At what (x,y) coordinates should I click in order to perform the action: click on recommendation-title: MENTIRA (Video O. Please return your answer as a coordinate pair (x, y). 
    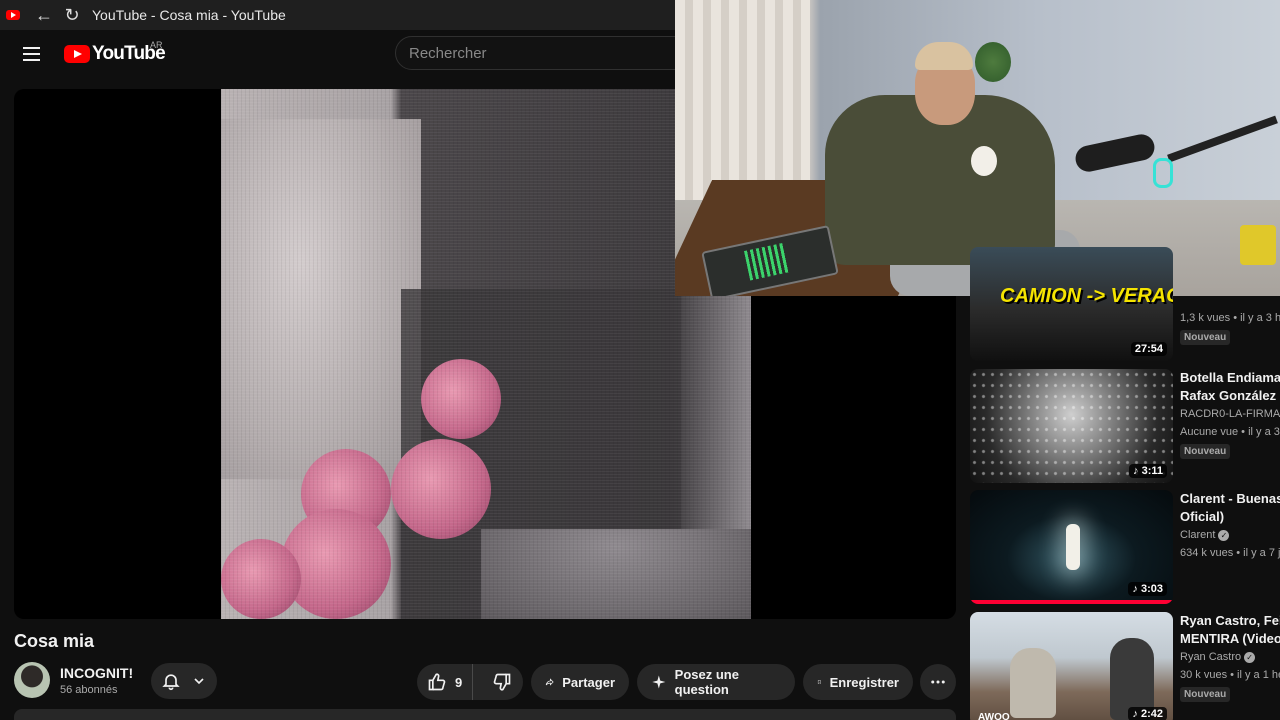
    Looking at the image, I should click on (1230, 639).